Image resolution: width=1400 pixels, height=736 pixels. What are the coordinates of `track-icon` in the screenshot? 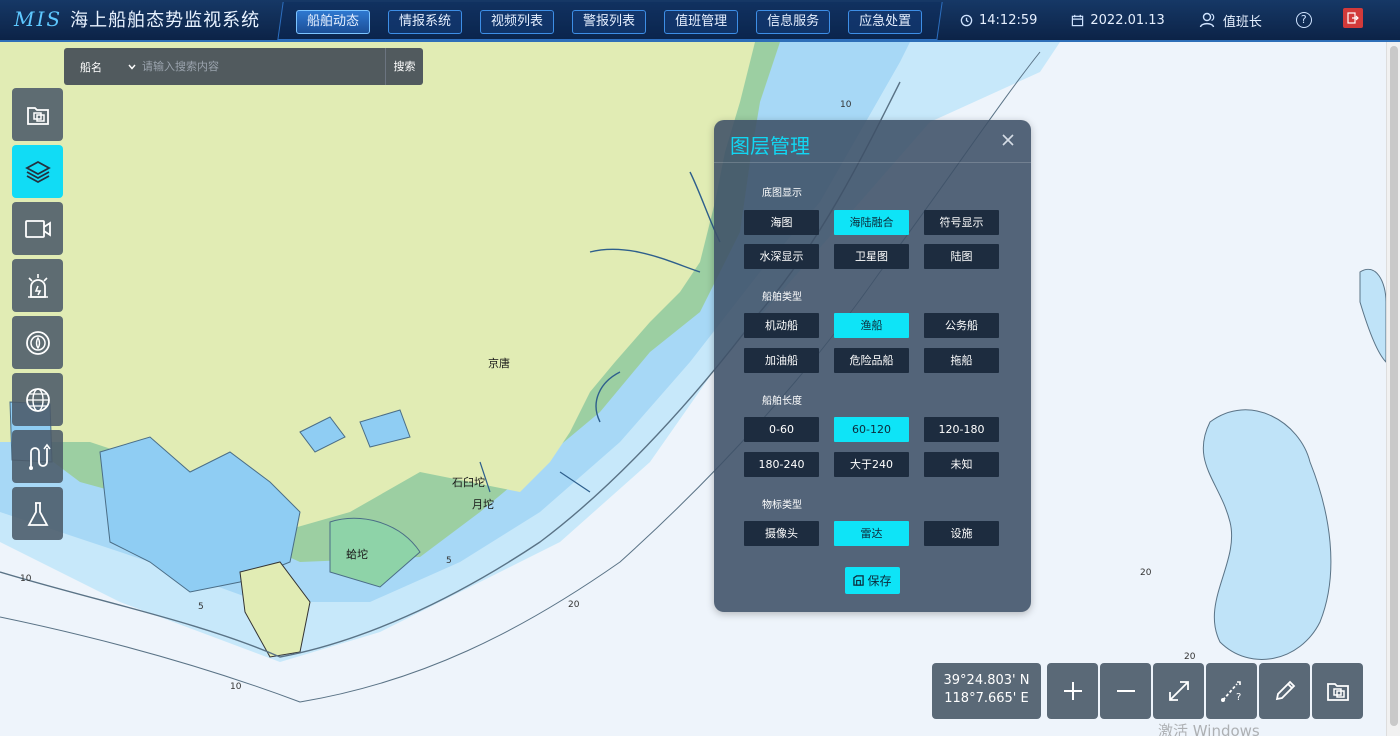 It's located at (39, 456).